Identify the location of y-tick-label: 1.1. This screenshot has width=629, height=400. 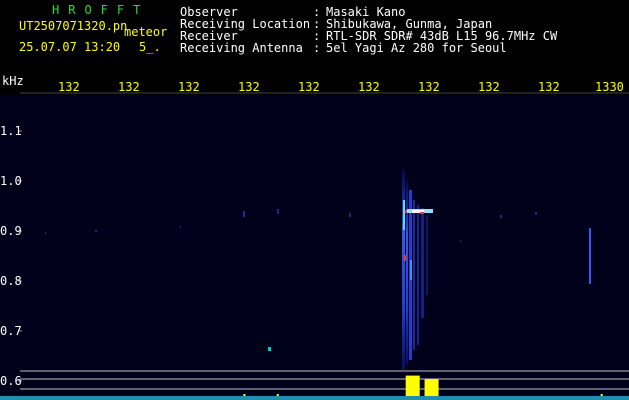
(11, 131).